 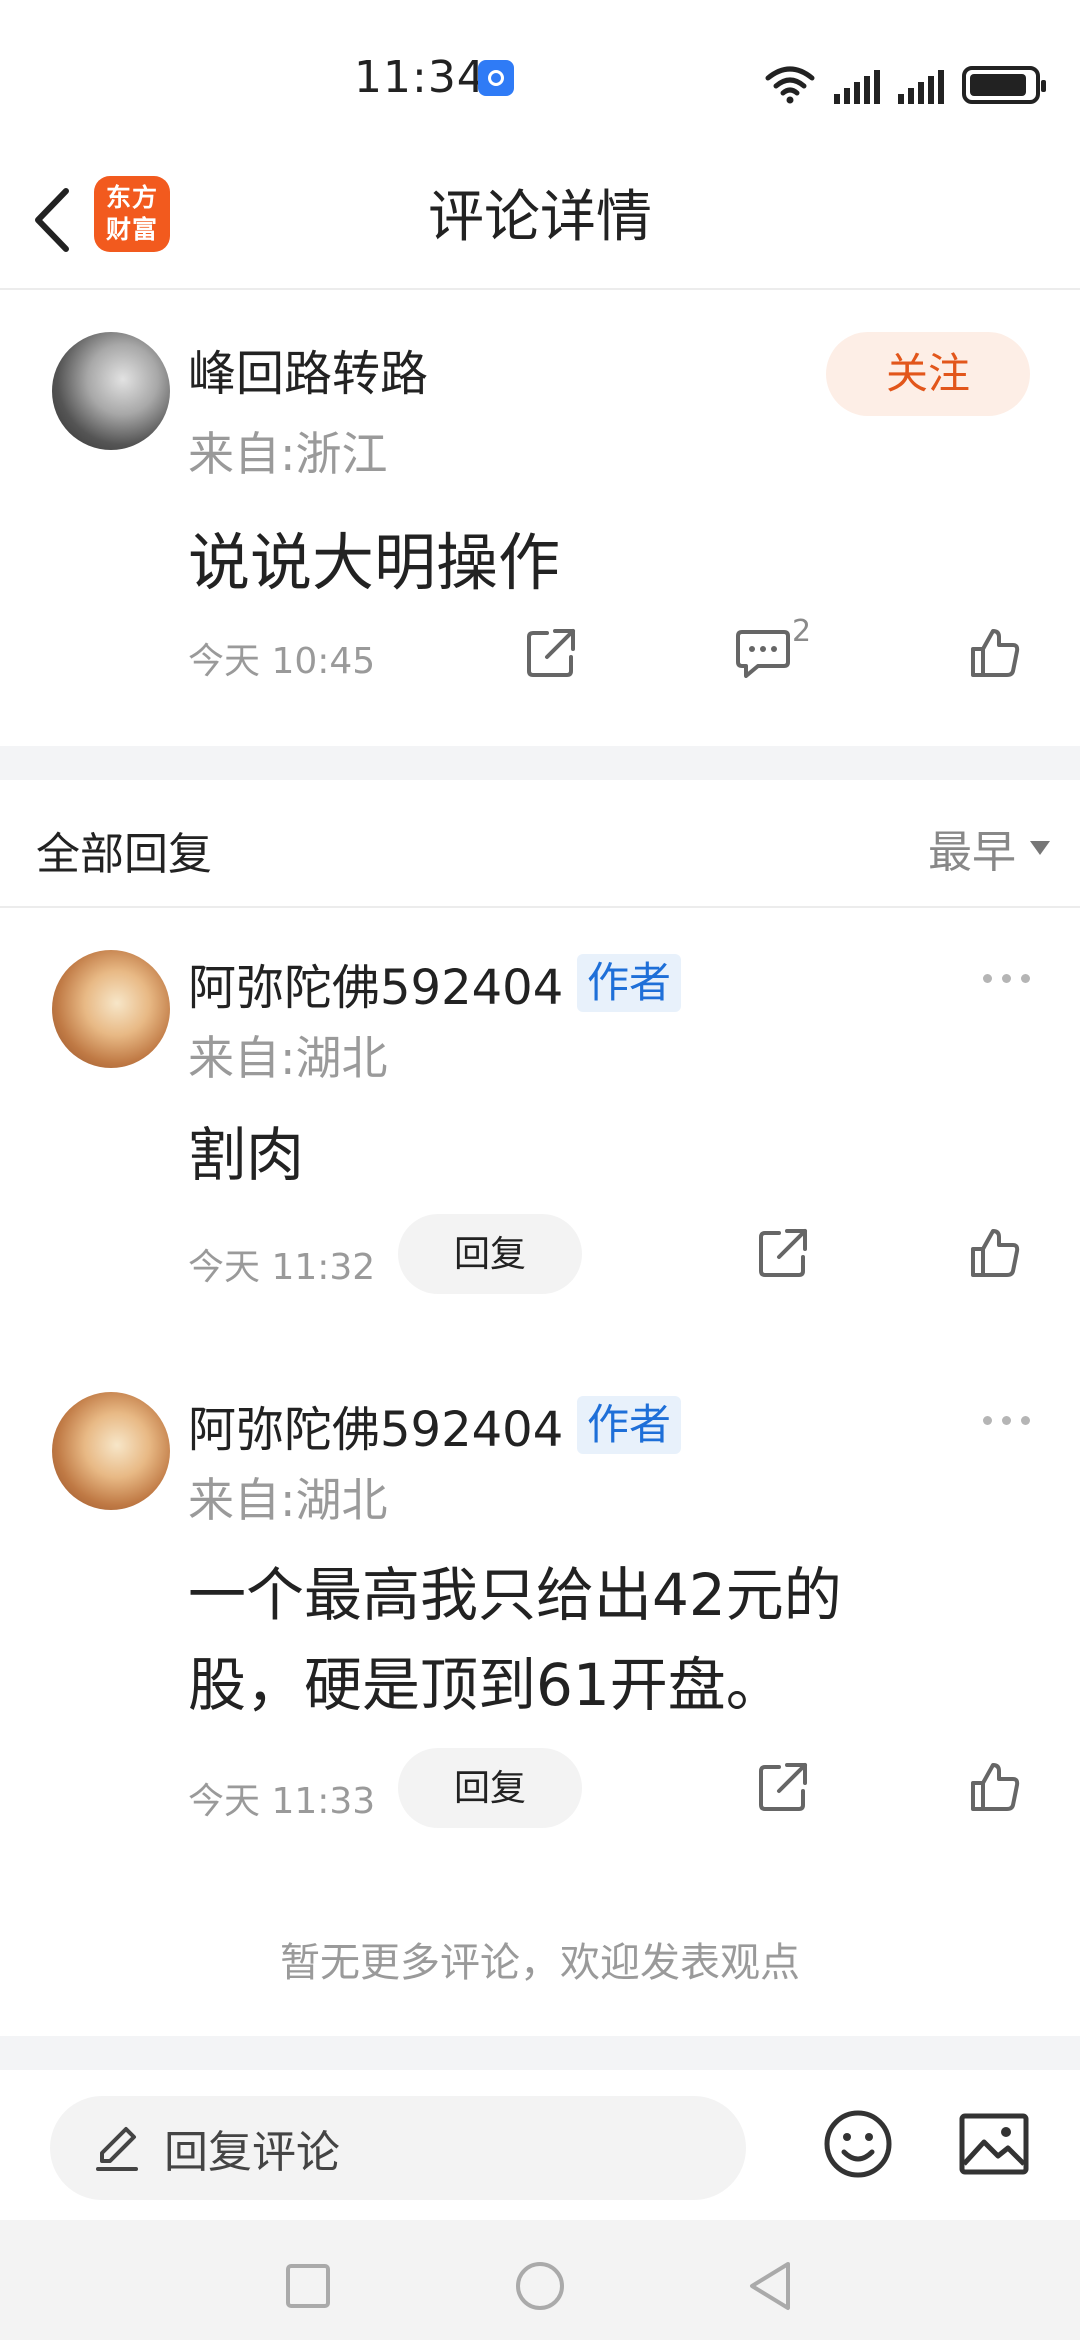 What do you see at coordinates (1040, 848) in the screenshot?
I see `caret-down-icon` at bounding box center [1040, 848].